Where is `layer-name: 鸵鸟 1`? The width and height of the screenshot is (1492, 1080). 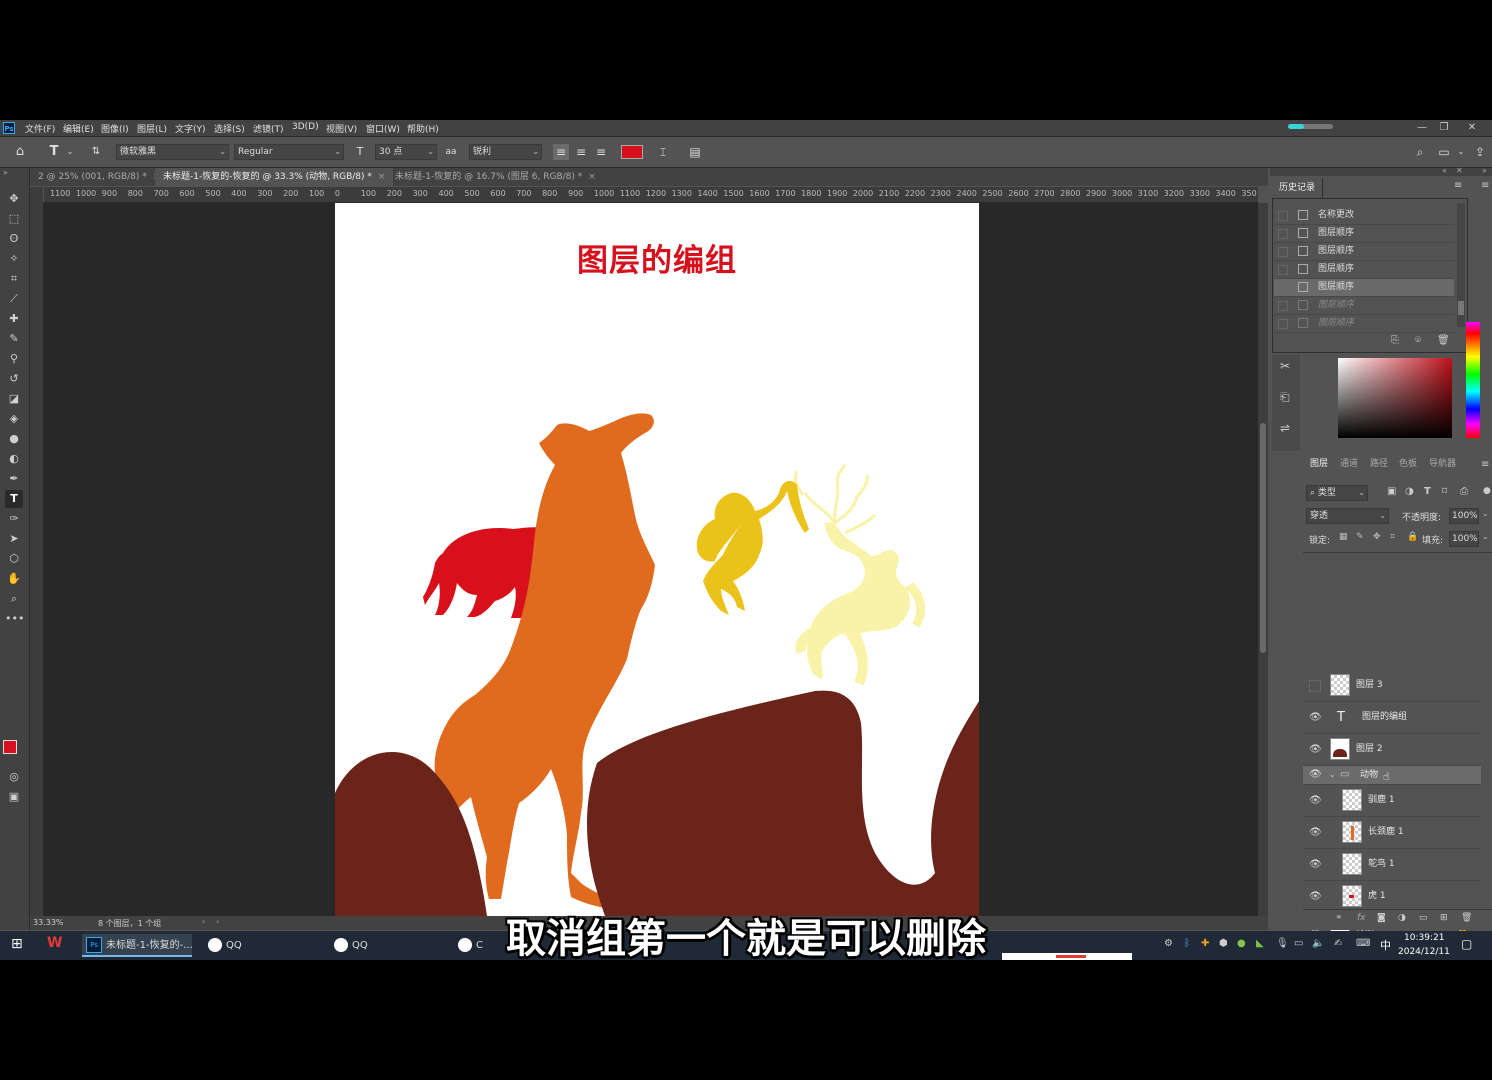 layer-name: 鸵鸟 1 is located at coordinates (1381, 864).